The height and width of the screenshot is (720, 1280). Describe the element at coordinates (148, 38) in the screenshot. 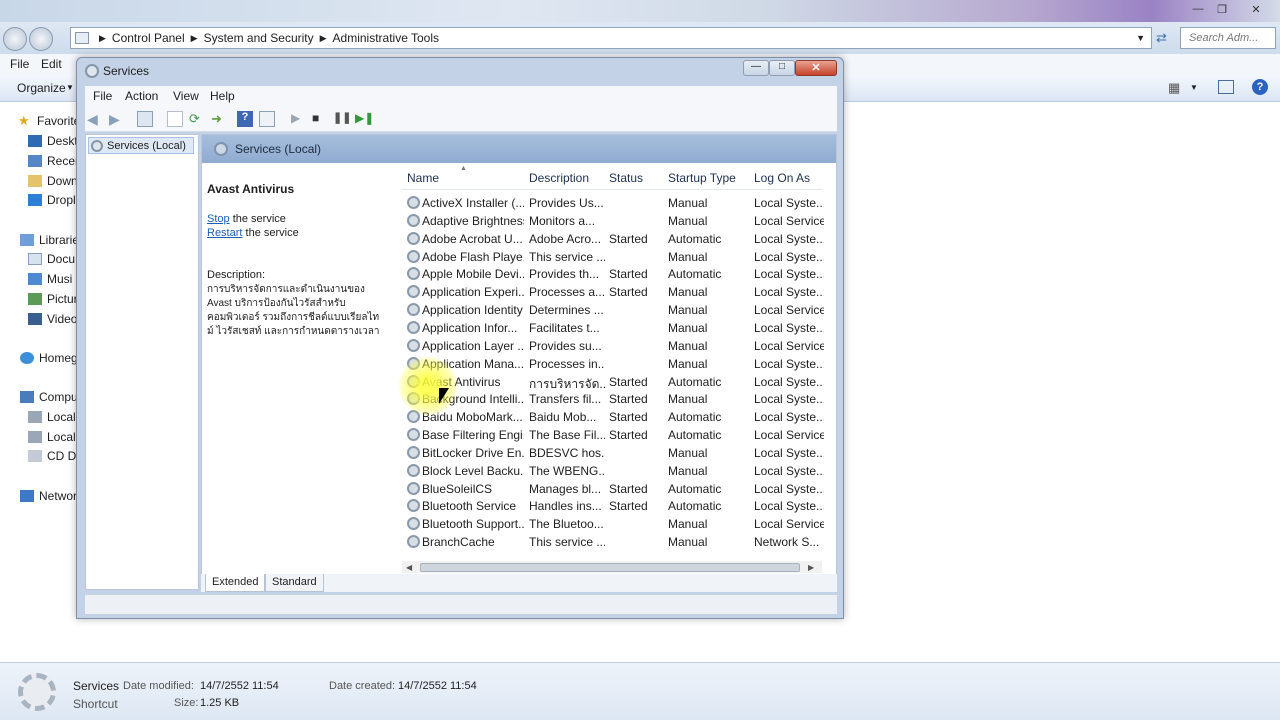

I see `breadcrumb-control-panel: Control Panel` at that location.